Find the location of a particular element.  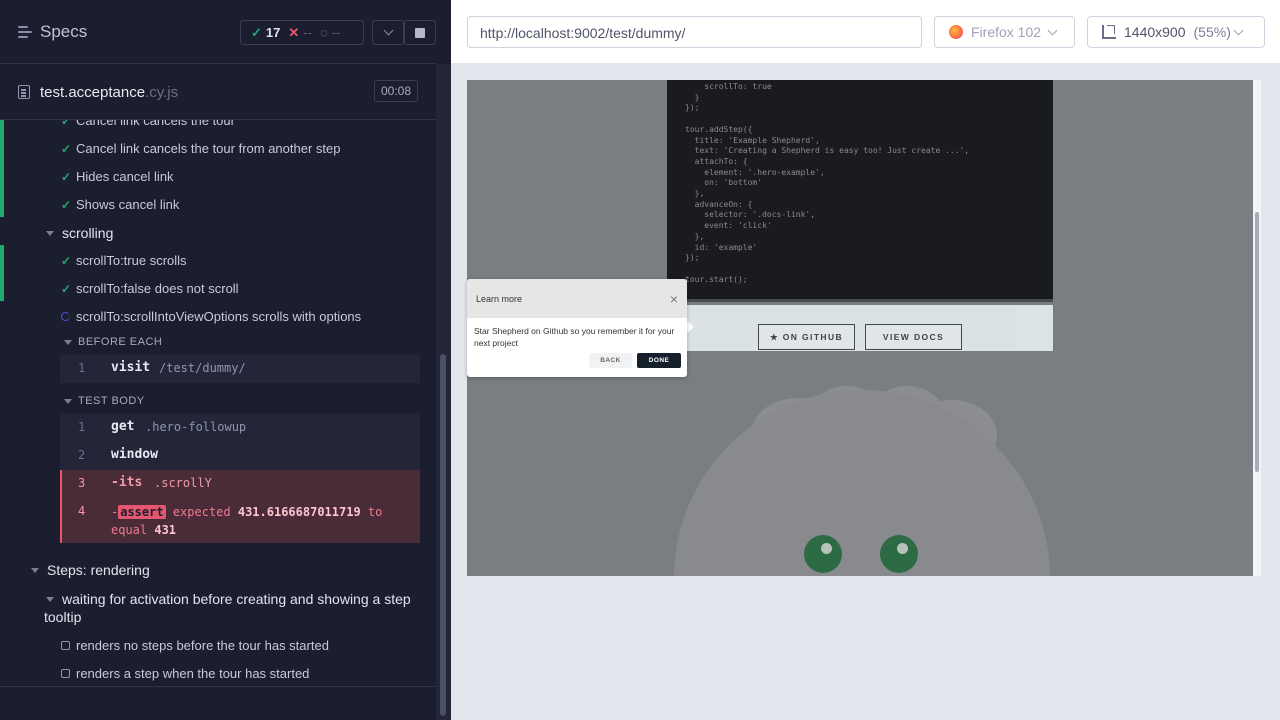

url-field: http://localhost:9002/test/dummy/ is located at coordinates (694, 32).